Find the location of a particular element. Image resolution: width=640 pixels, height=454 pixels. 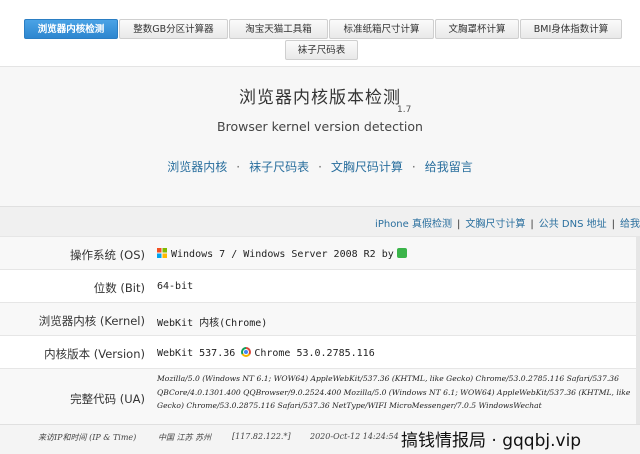

os-value: Windows 7 / Windows Server 2008 R2 by is located at coordinates (282, 254).